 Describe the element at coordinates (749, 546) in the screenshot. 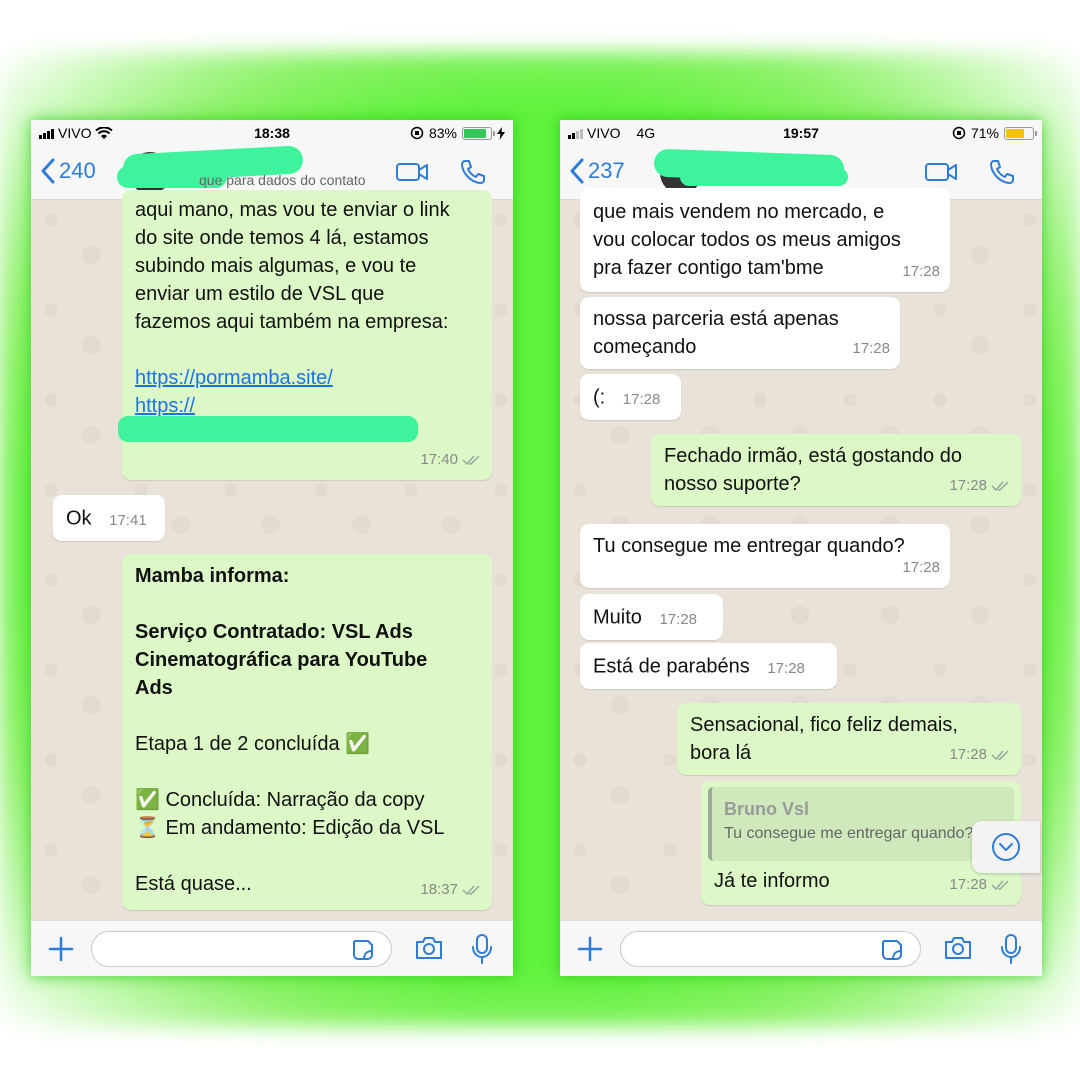

I see `message-text: Tu consegue me entregar quando?` at that location.